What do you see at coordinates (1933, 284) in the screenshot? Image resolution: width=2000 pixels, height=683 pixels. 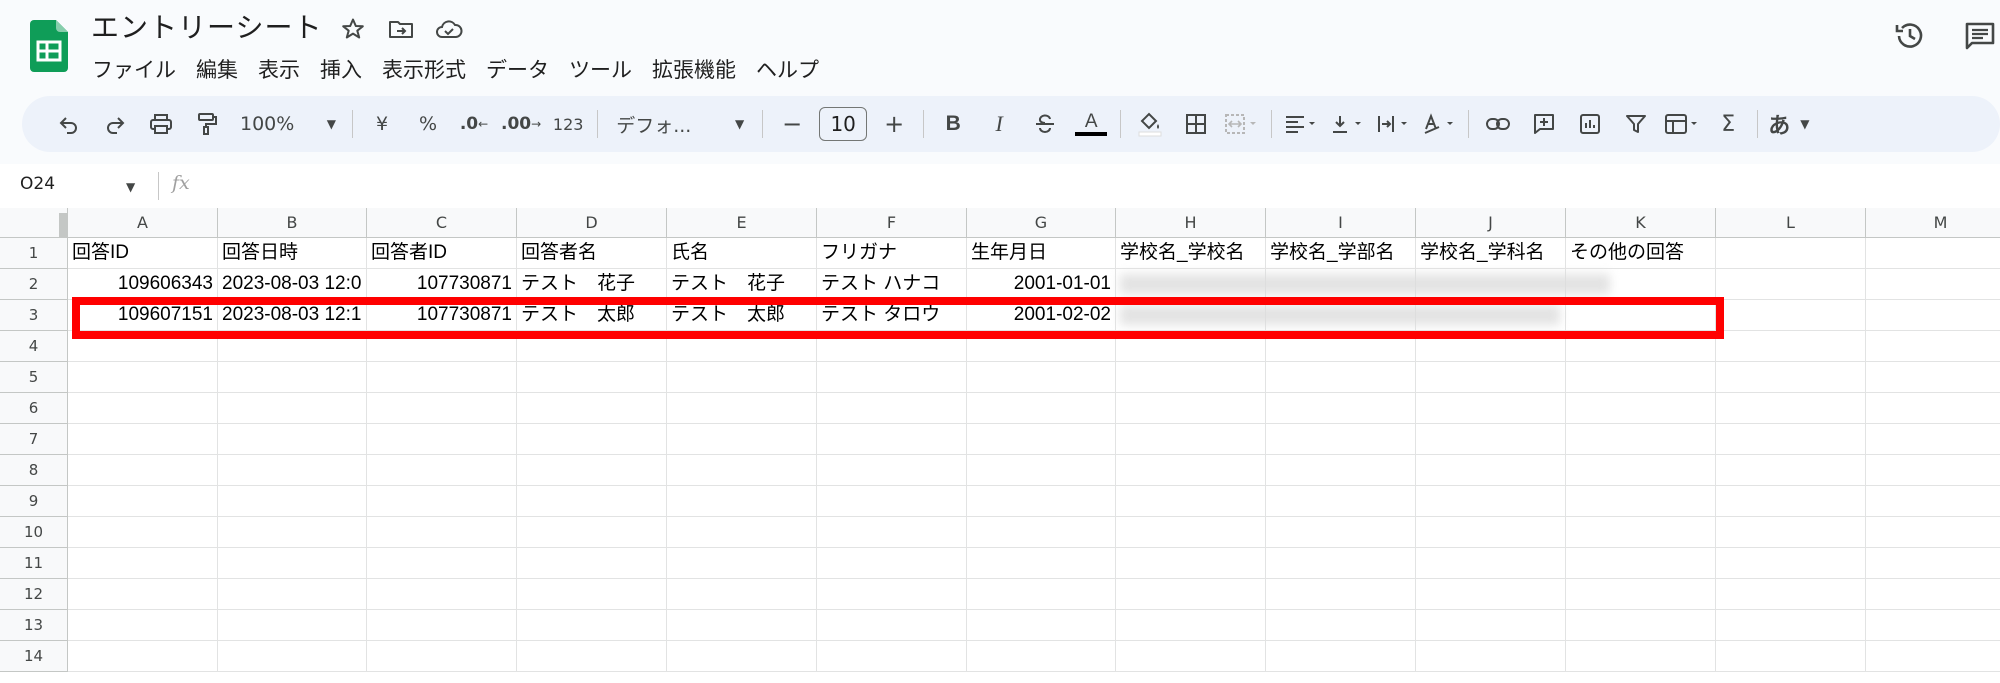 I see `cell-m2` at bounding box center [1933, 284].